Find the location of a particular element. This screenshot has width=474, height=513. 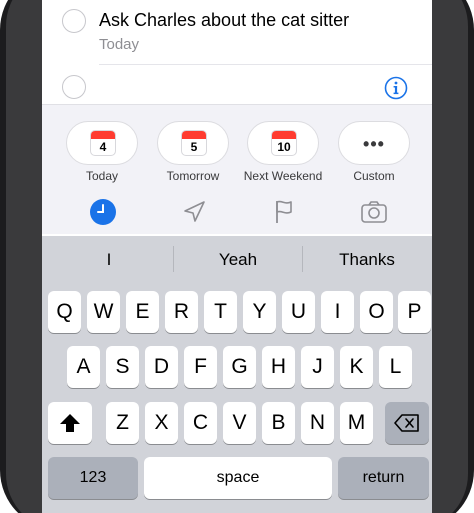

key-f: F is located at coordinates (200, 367).